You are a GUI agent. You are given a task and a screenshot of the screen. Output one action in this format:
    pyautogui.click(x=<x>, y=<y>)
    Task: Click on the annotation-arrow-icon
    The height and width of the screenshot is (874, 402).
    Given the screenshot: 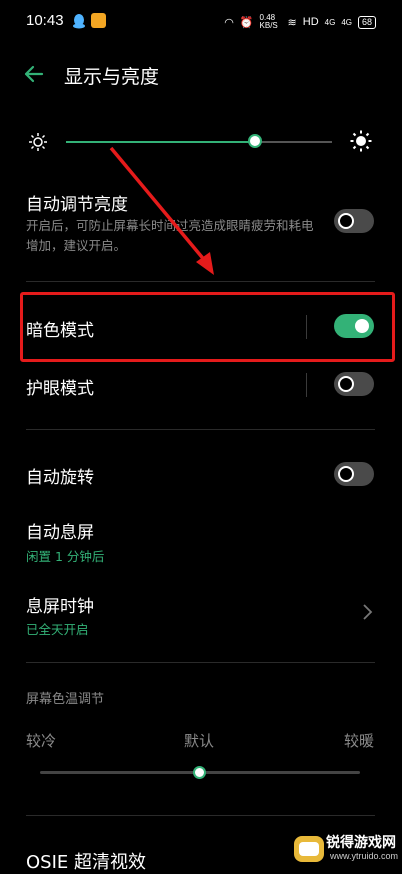 What is the action you would take?
    pyautogui.click(x=161, y=210)
    